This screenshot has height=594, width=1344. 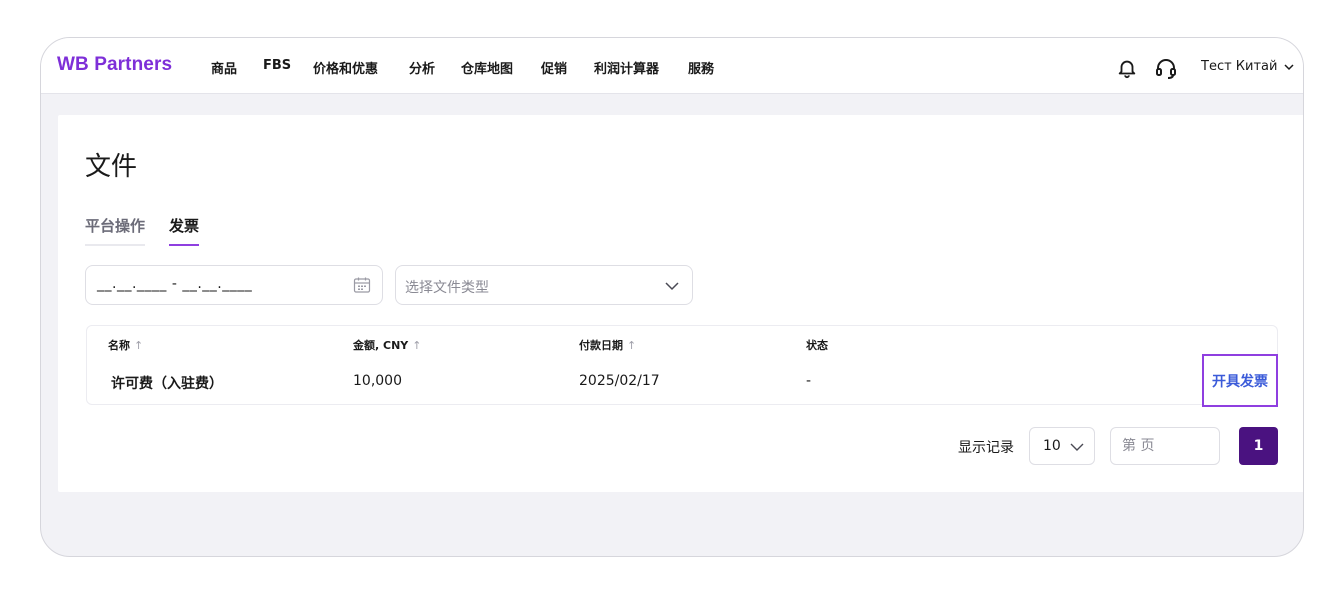 I want to click on column-header-status: 状态, so click(x=817, y=345).